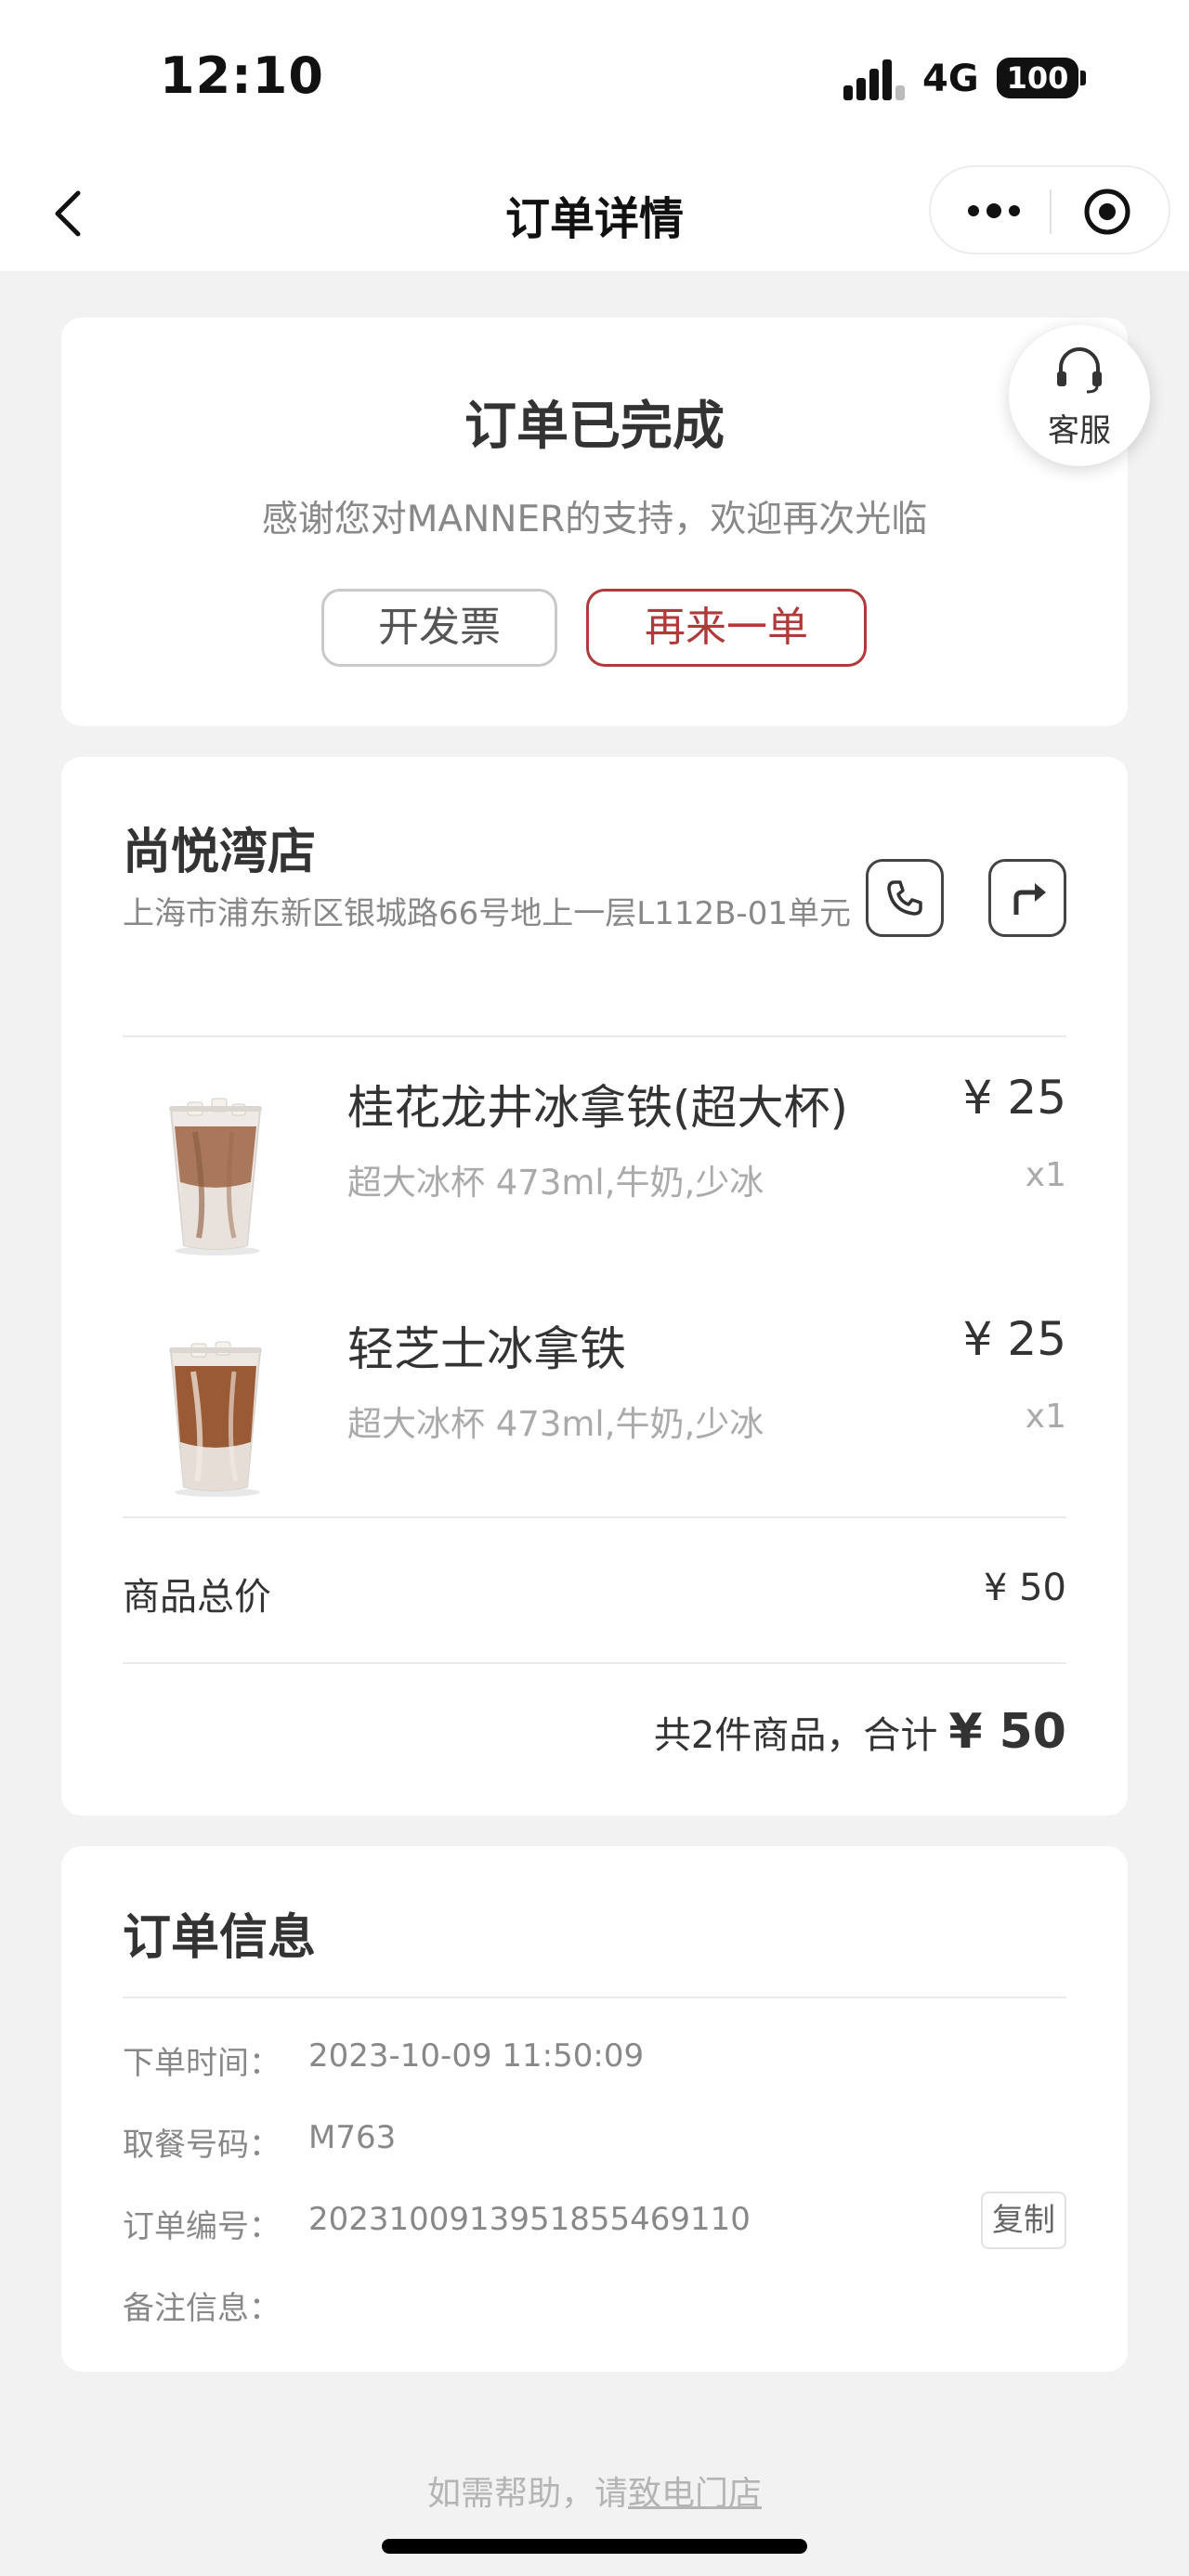 Image resolution: width=1189 pixels, height=2576 pixels. Describe the element at coordinates (795, 1736) in the screenshot. I see `total-text: 共2件商品，合计` at that location.